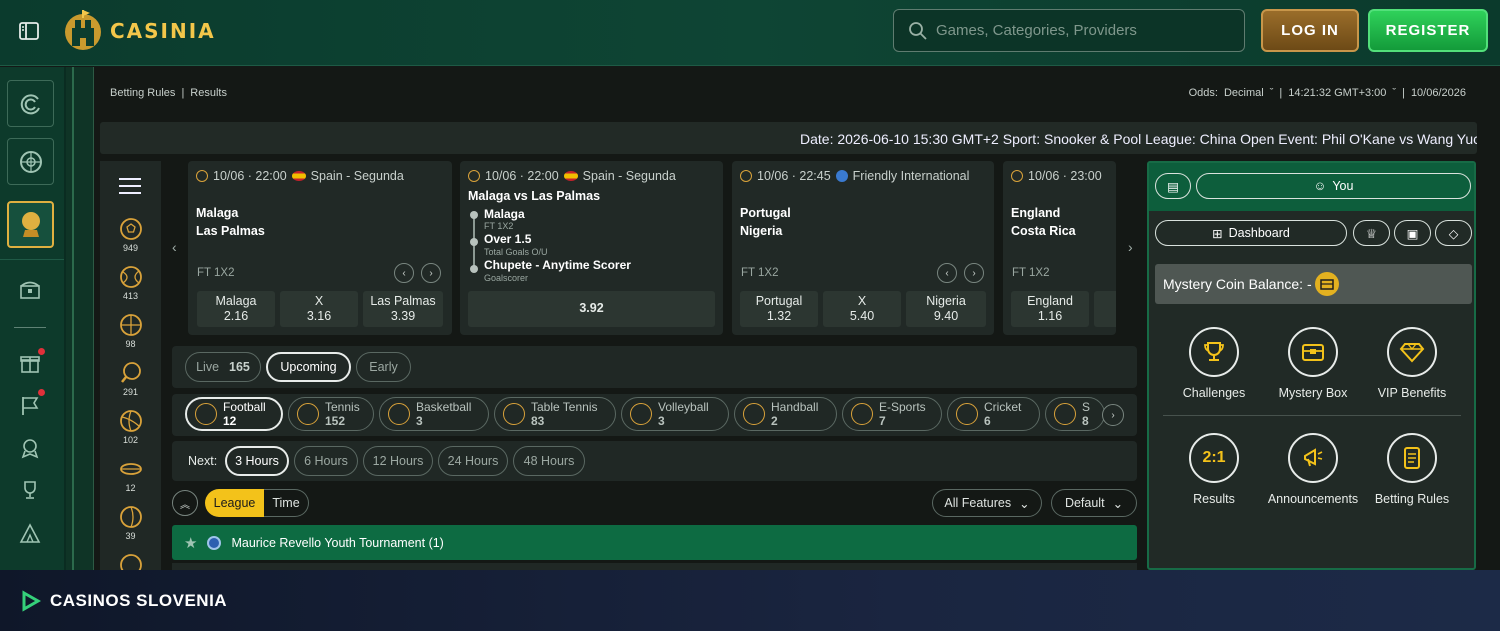  What do you see at coordinates (130, 475) in the screenshot?
I see `sport-ice-hockey: 12` at bounding box center [130, 475].